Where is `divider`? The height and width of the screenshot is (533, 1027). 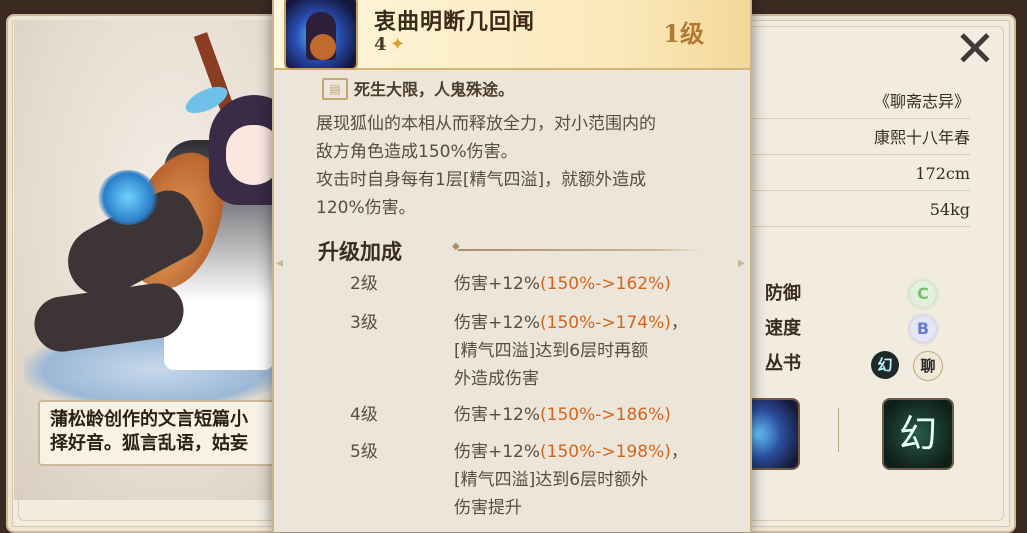 divider is located at coordinates (838, 430).